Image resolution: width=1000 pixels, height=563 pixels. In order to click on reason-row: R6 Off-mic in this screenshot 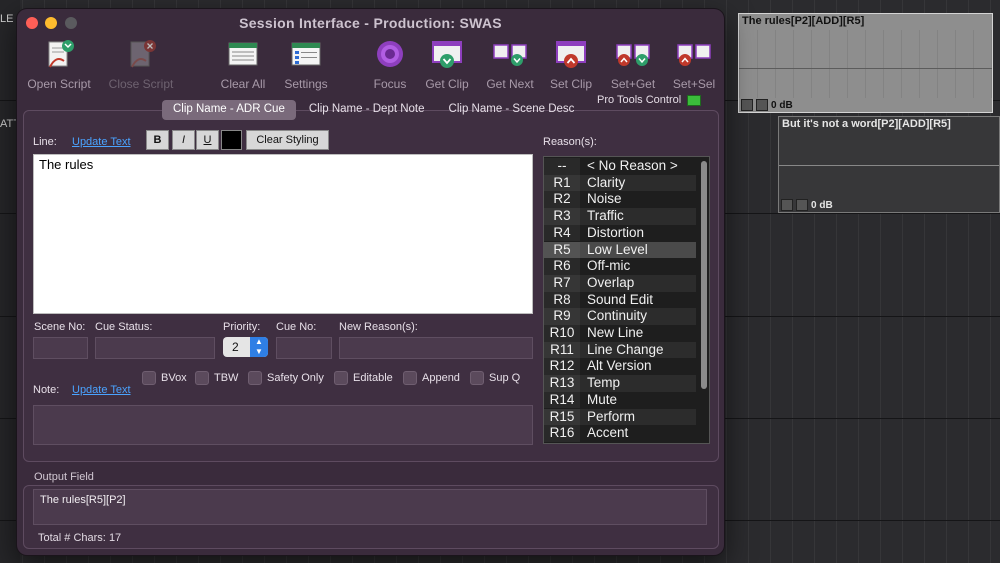, I will do `click(620, 266)`.